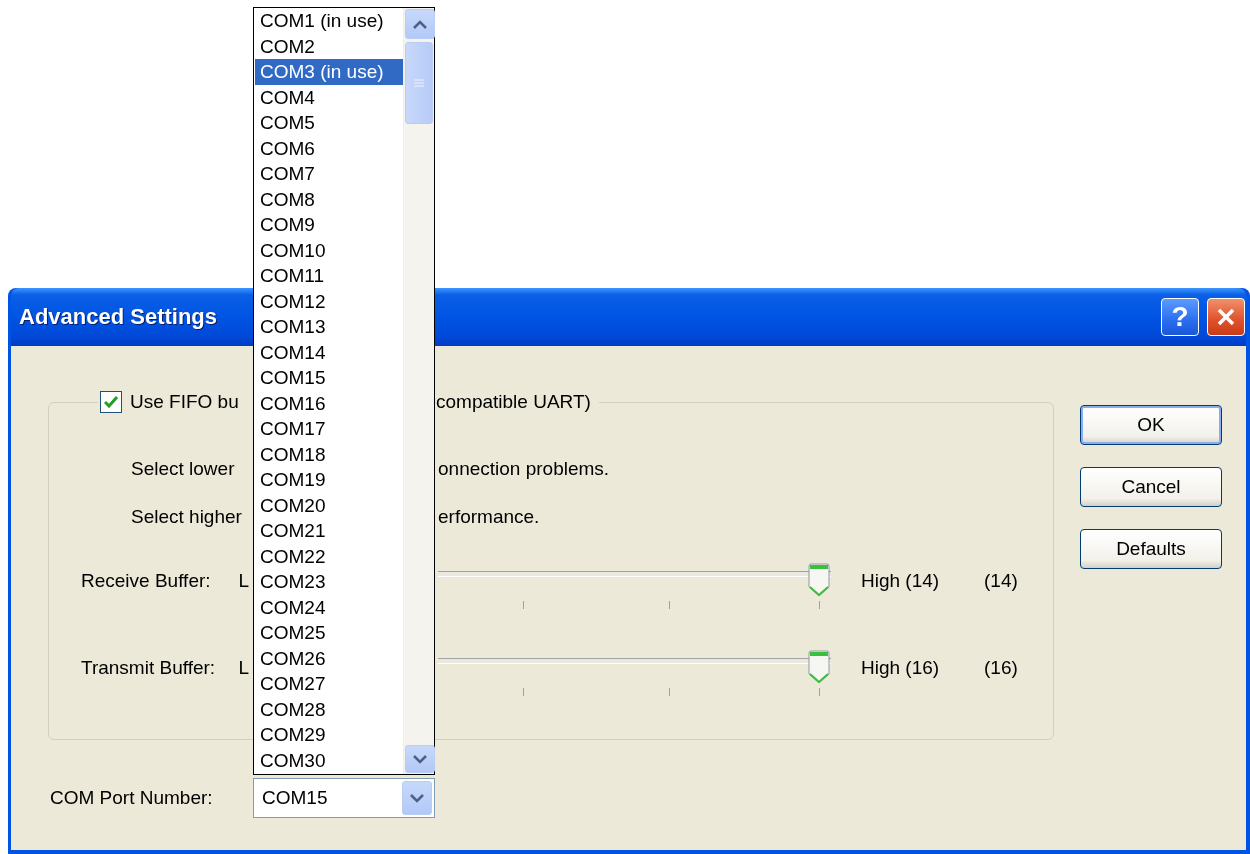 This screenshot has height=854, width=1250. What do you see at coordinates (329, 403) in the screenshot?
I see `list-item: COM16` at bounding box center [329, 403].